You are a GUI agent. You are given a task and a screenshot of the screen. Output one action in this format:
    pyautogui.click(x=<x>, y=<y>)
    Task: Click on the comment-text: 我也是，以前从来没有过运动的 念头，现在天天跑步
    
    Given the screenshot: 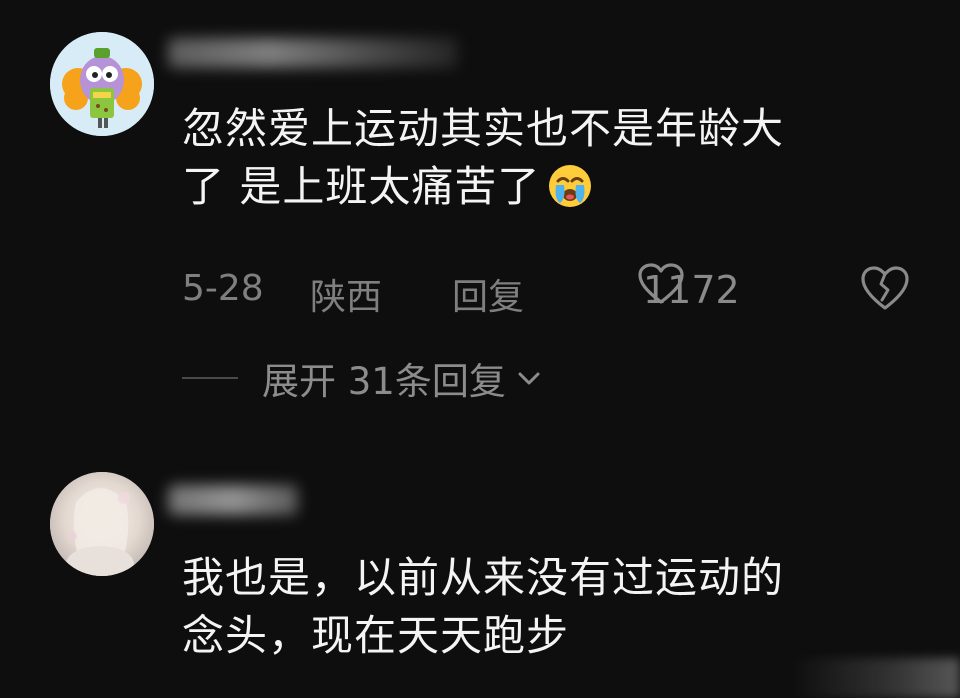 What is the action you would take?
    pyautogui.click(x=547, y=607)
    